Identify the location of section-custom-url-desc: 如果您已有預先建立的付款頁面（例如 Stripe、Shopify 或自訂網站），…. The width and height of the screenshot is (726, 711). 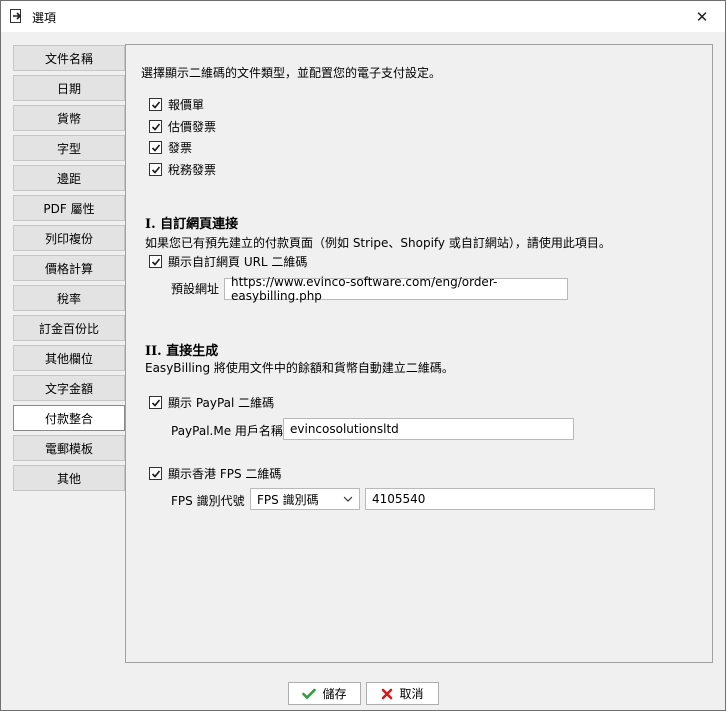
(378, 243).